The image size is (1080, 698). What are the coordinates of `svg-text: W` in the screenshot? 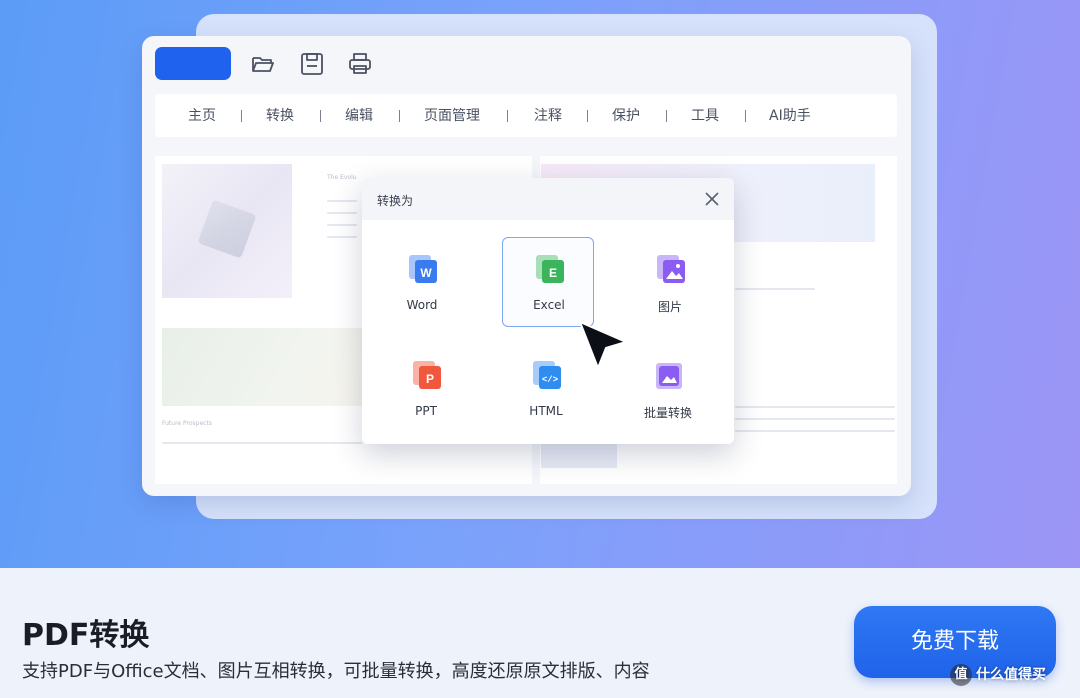 It's located at (426, 273).